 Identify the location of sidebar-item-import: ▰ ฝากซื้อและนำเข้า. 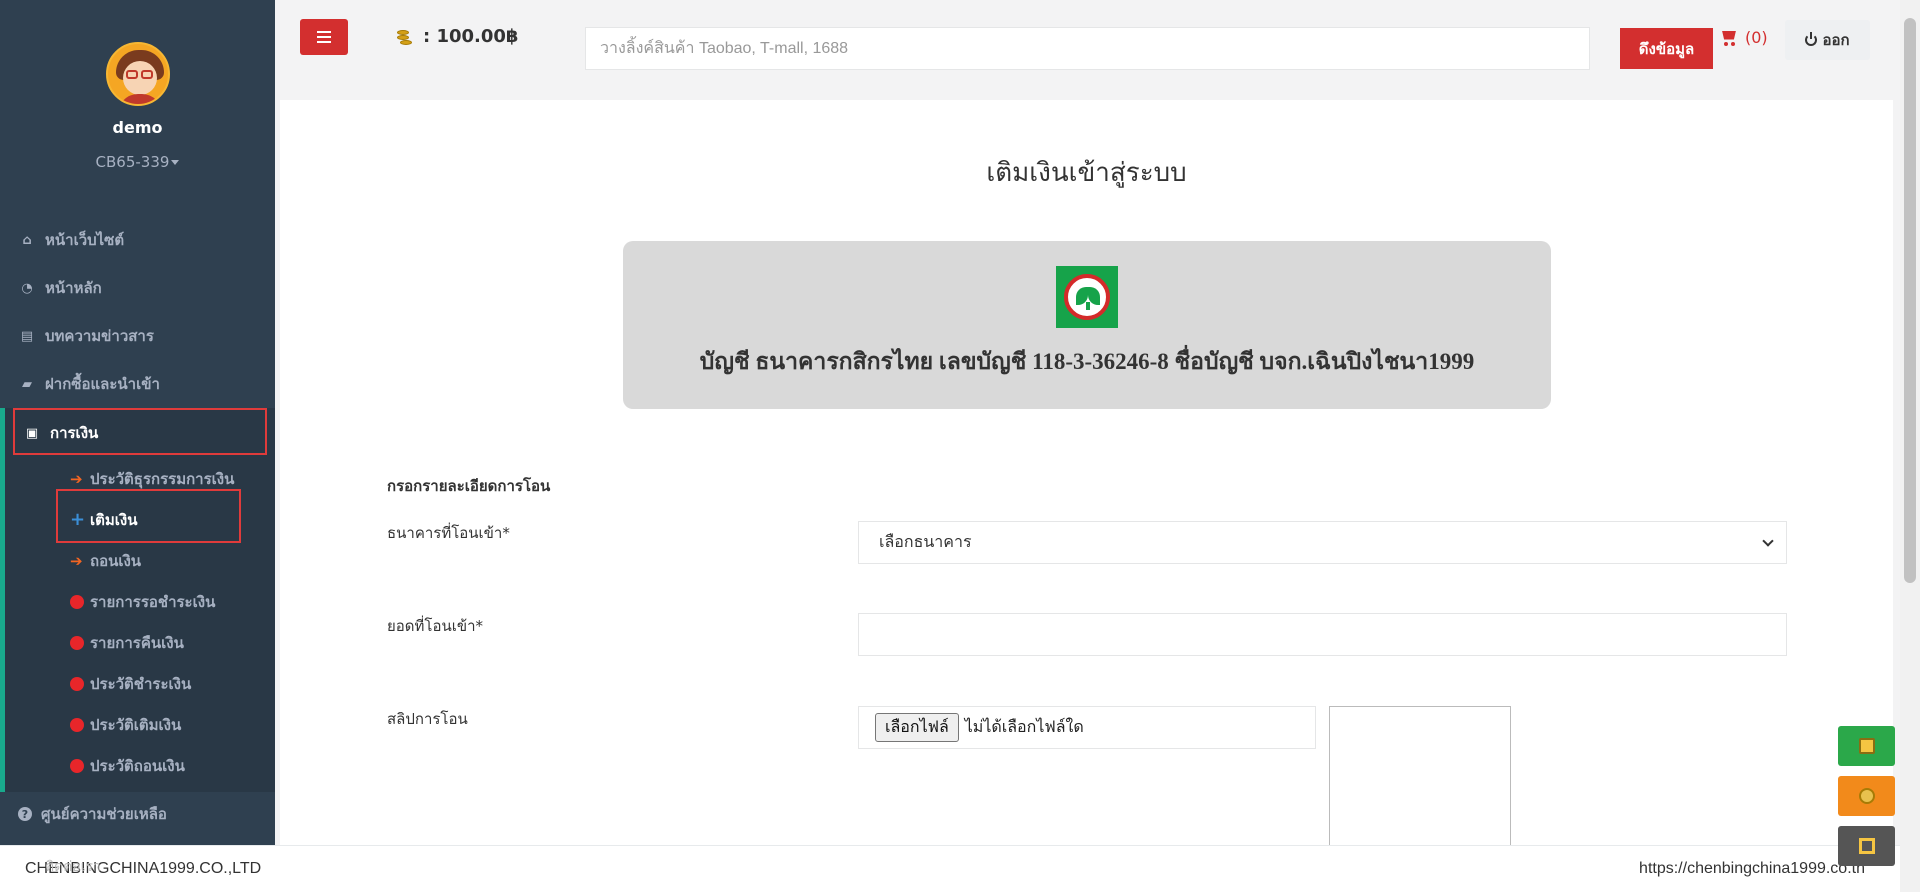
(137, 384).